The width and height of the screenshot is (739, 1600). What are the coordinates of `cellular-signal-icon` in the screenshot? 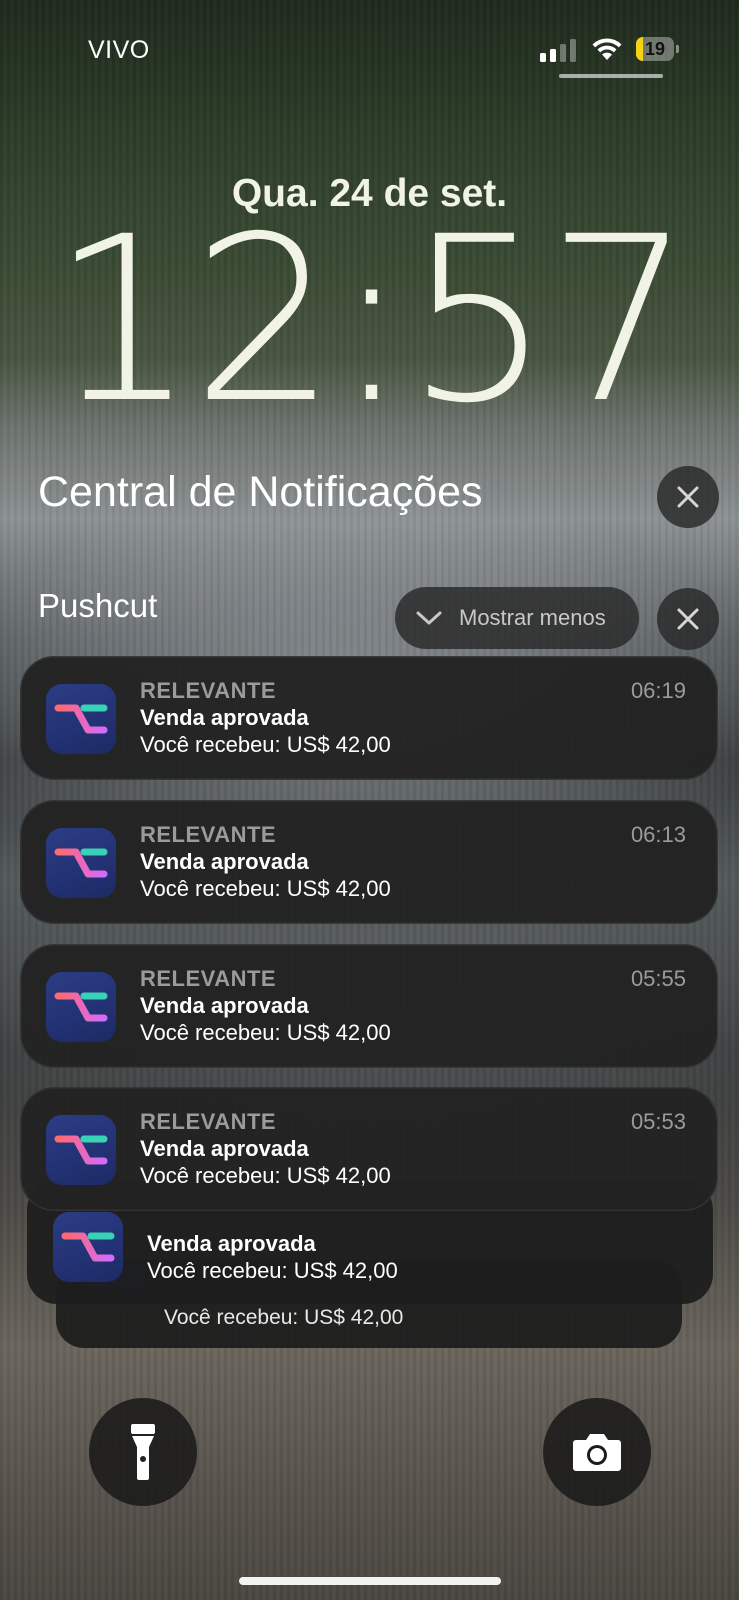 It's located at (558, 50).